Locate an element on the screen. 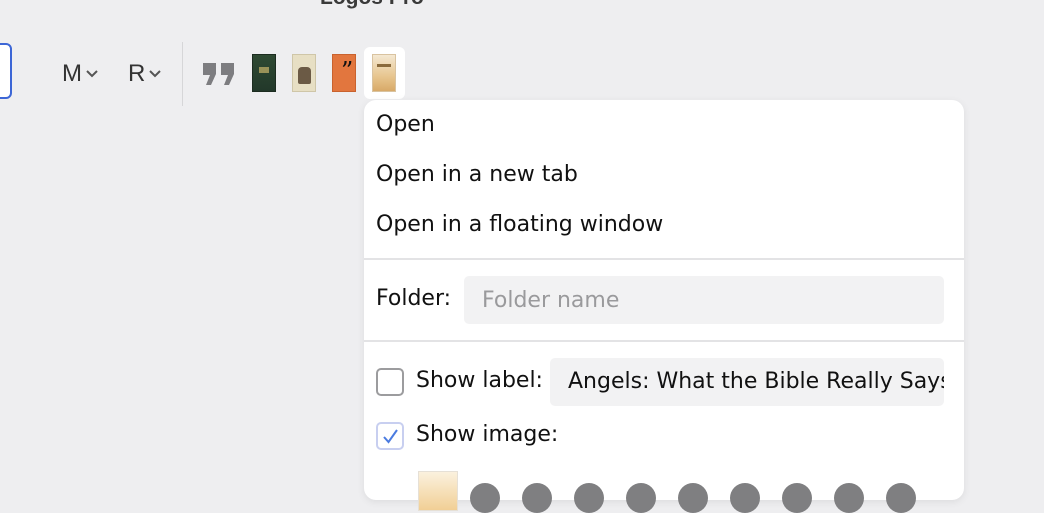  show-label-checkbox is located at coordinates (390, 382).